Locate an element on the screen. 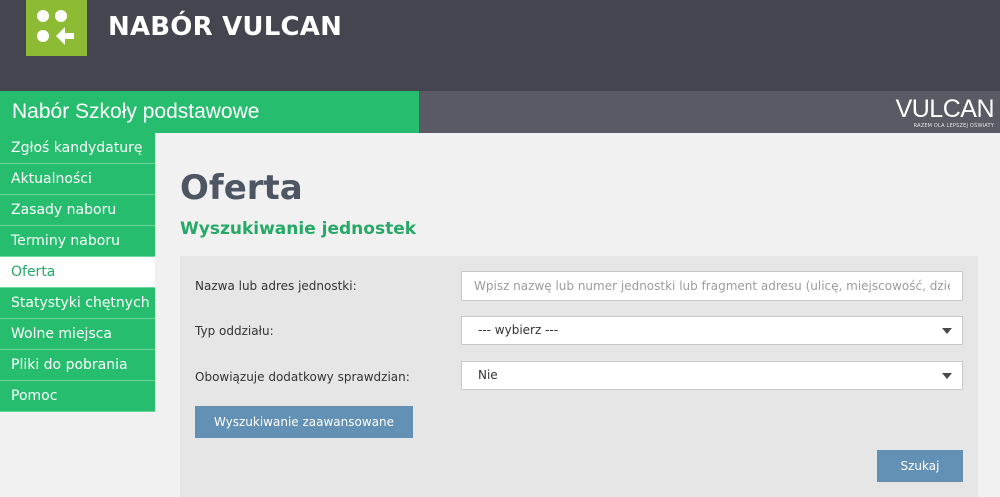  sidebar-item-pliki-do-pobrania: Pliki do pobrania is located at coordinates (77, 365).